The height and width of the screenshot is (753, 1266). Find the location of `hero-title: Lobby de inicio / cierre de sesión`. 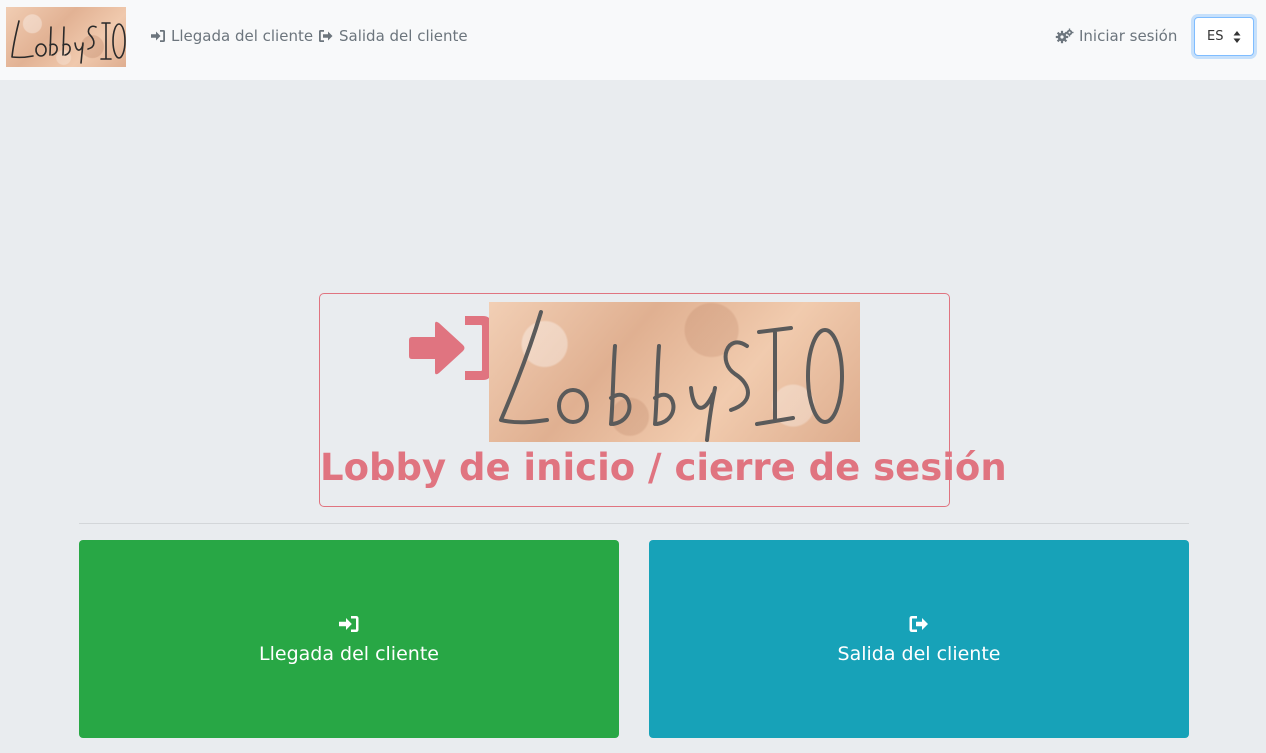

hero-title: Lobby de inicio / cierre de sesión is located at coordinates (663, 467).